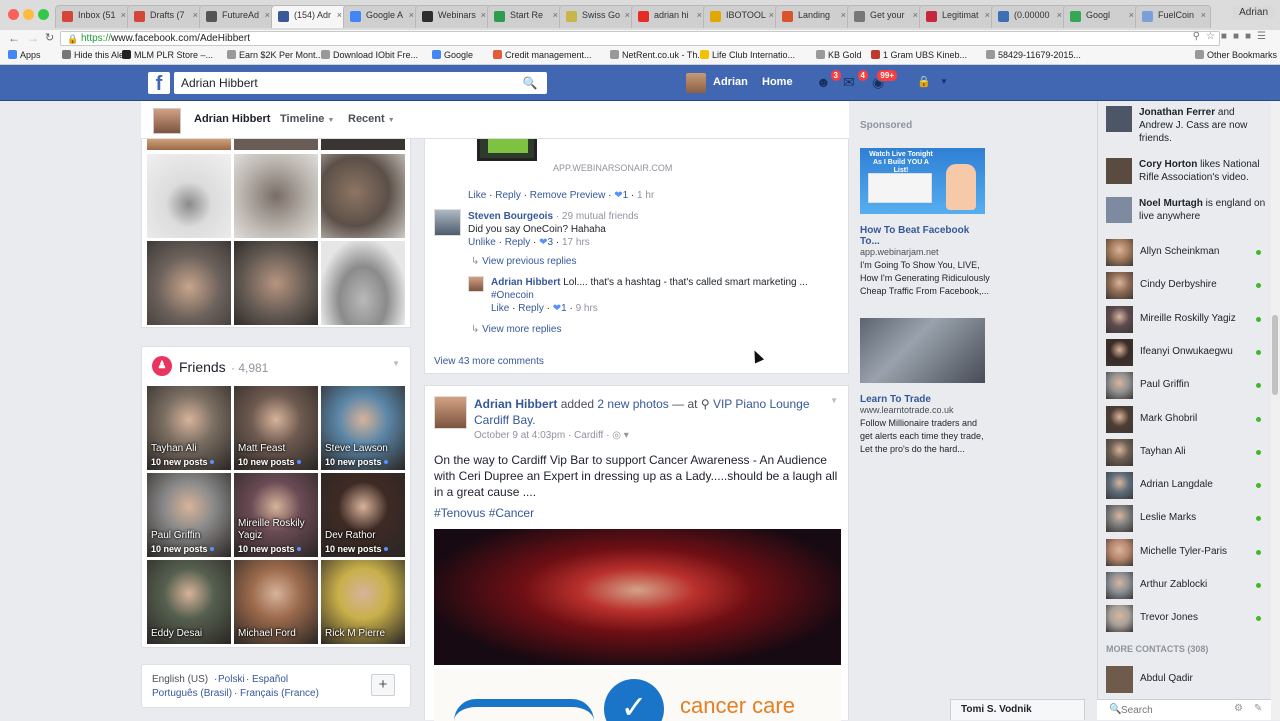  I want to click on browser-tab: Start Re ×, so click(525, 16).